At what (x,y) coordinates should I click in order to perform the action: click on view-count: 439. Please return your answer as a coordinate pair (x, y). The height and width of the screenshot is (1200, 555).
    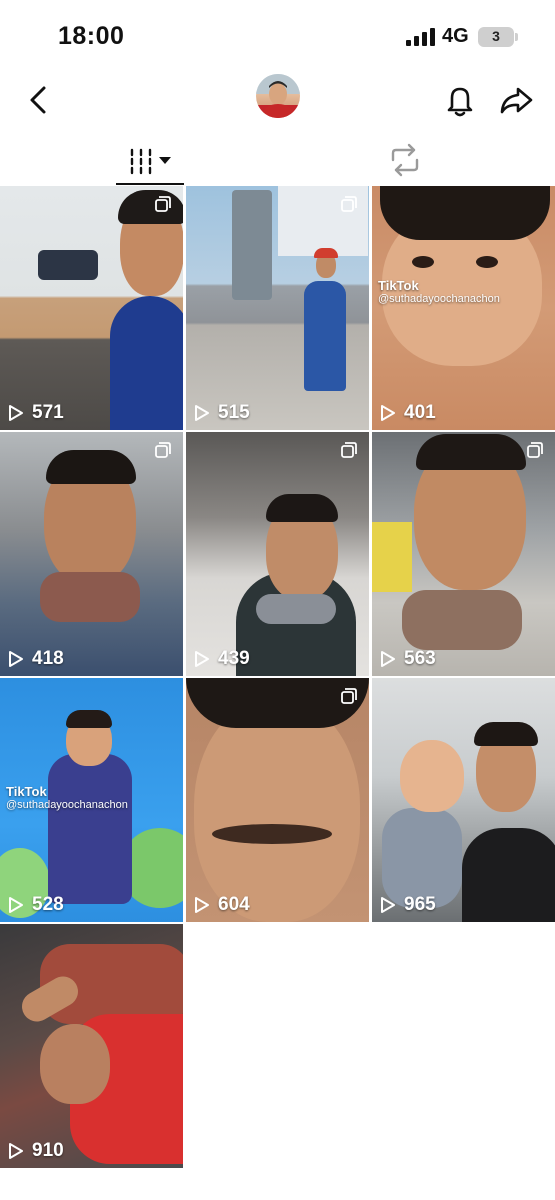
    Looking at the image, I should click on (234, 658).